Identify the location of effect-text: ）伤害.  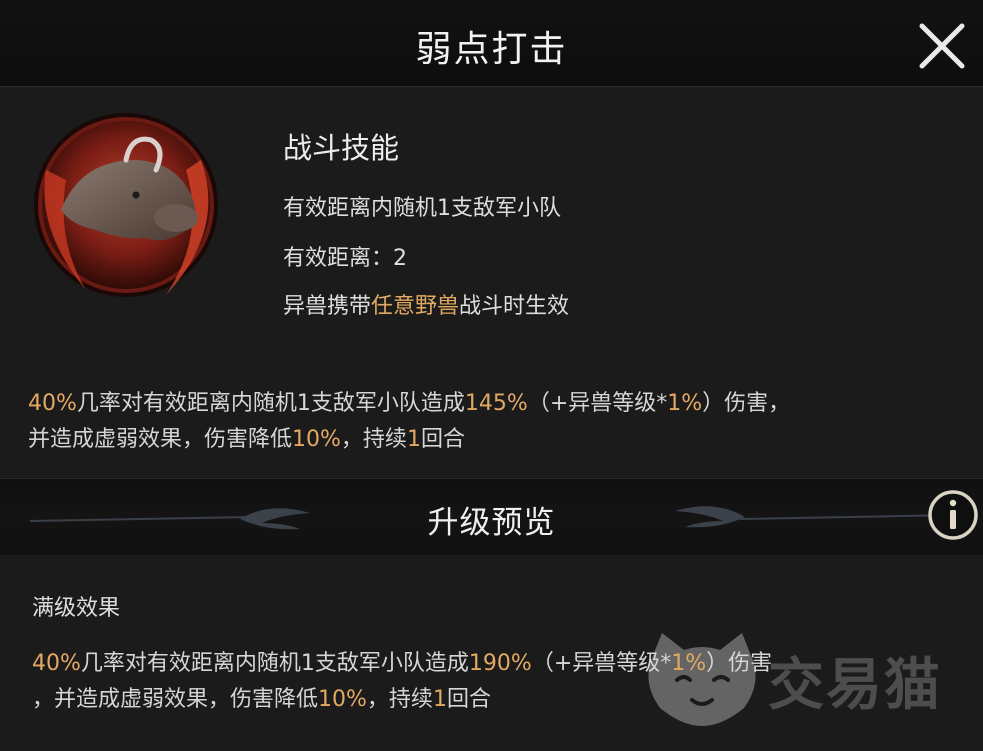
(739, 663).